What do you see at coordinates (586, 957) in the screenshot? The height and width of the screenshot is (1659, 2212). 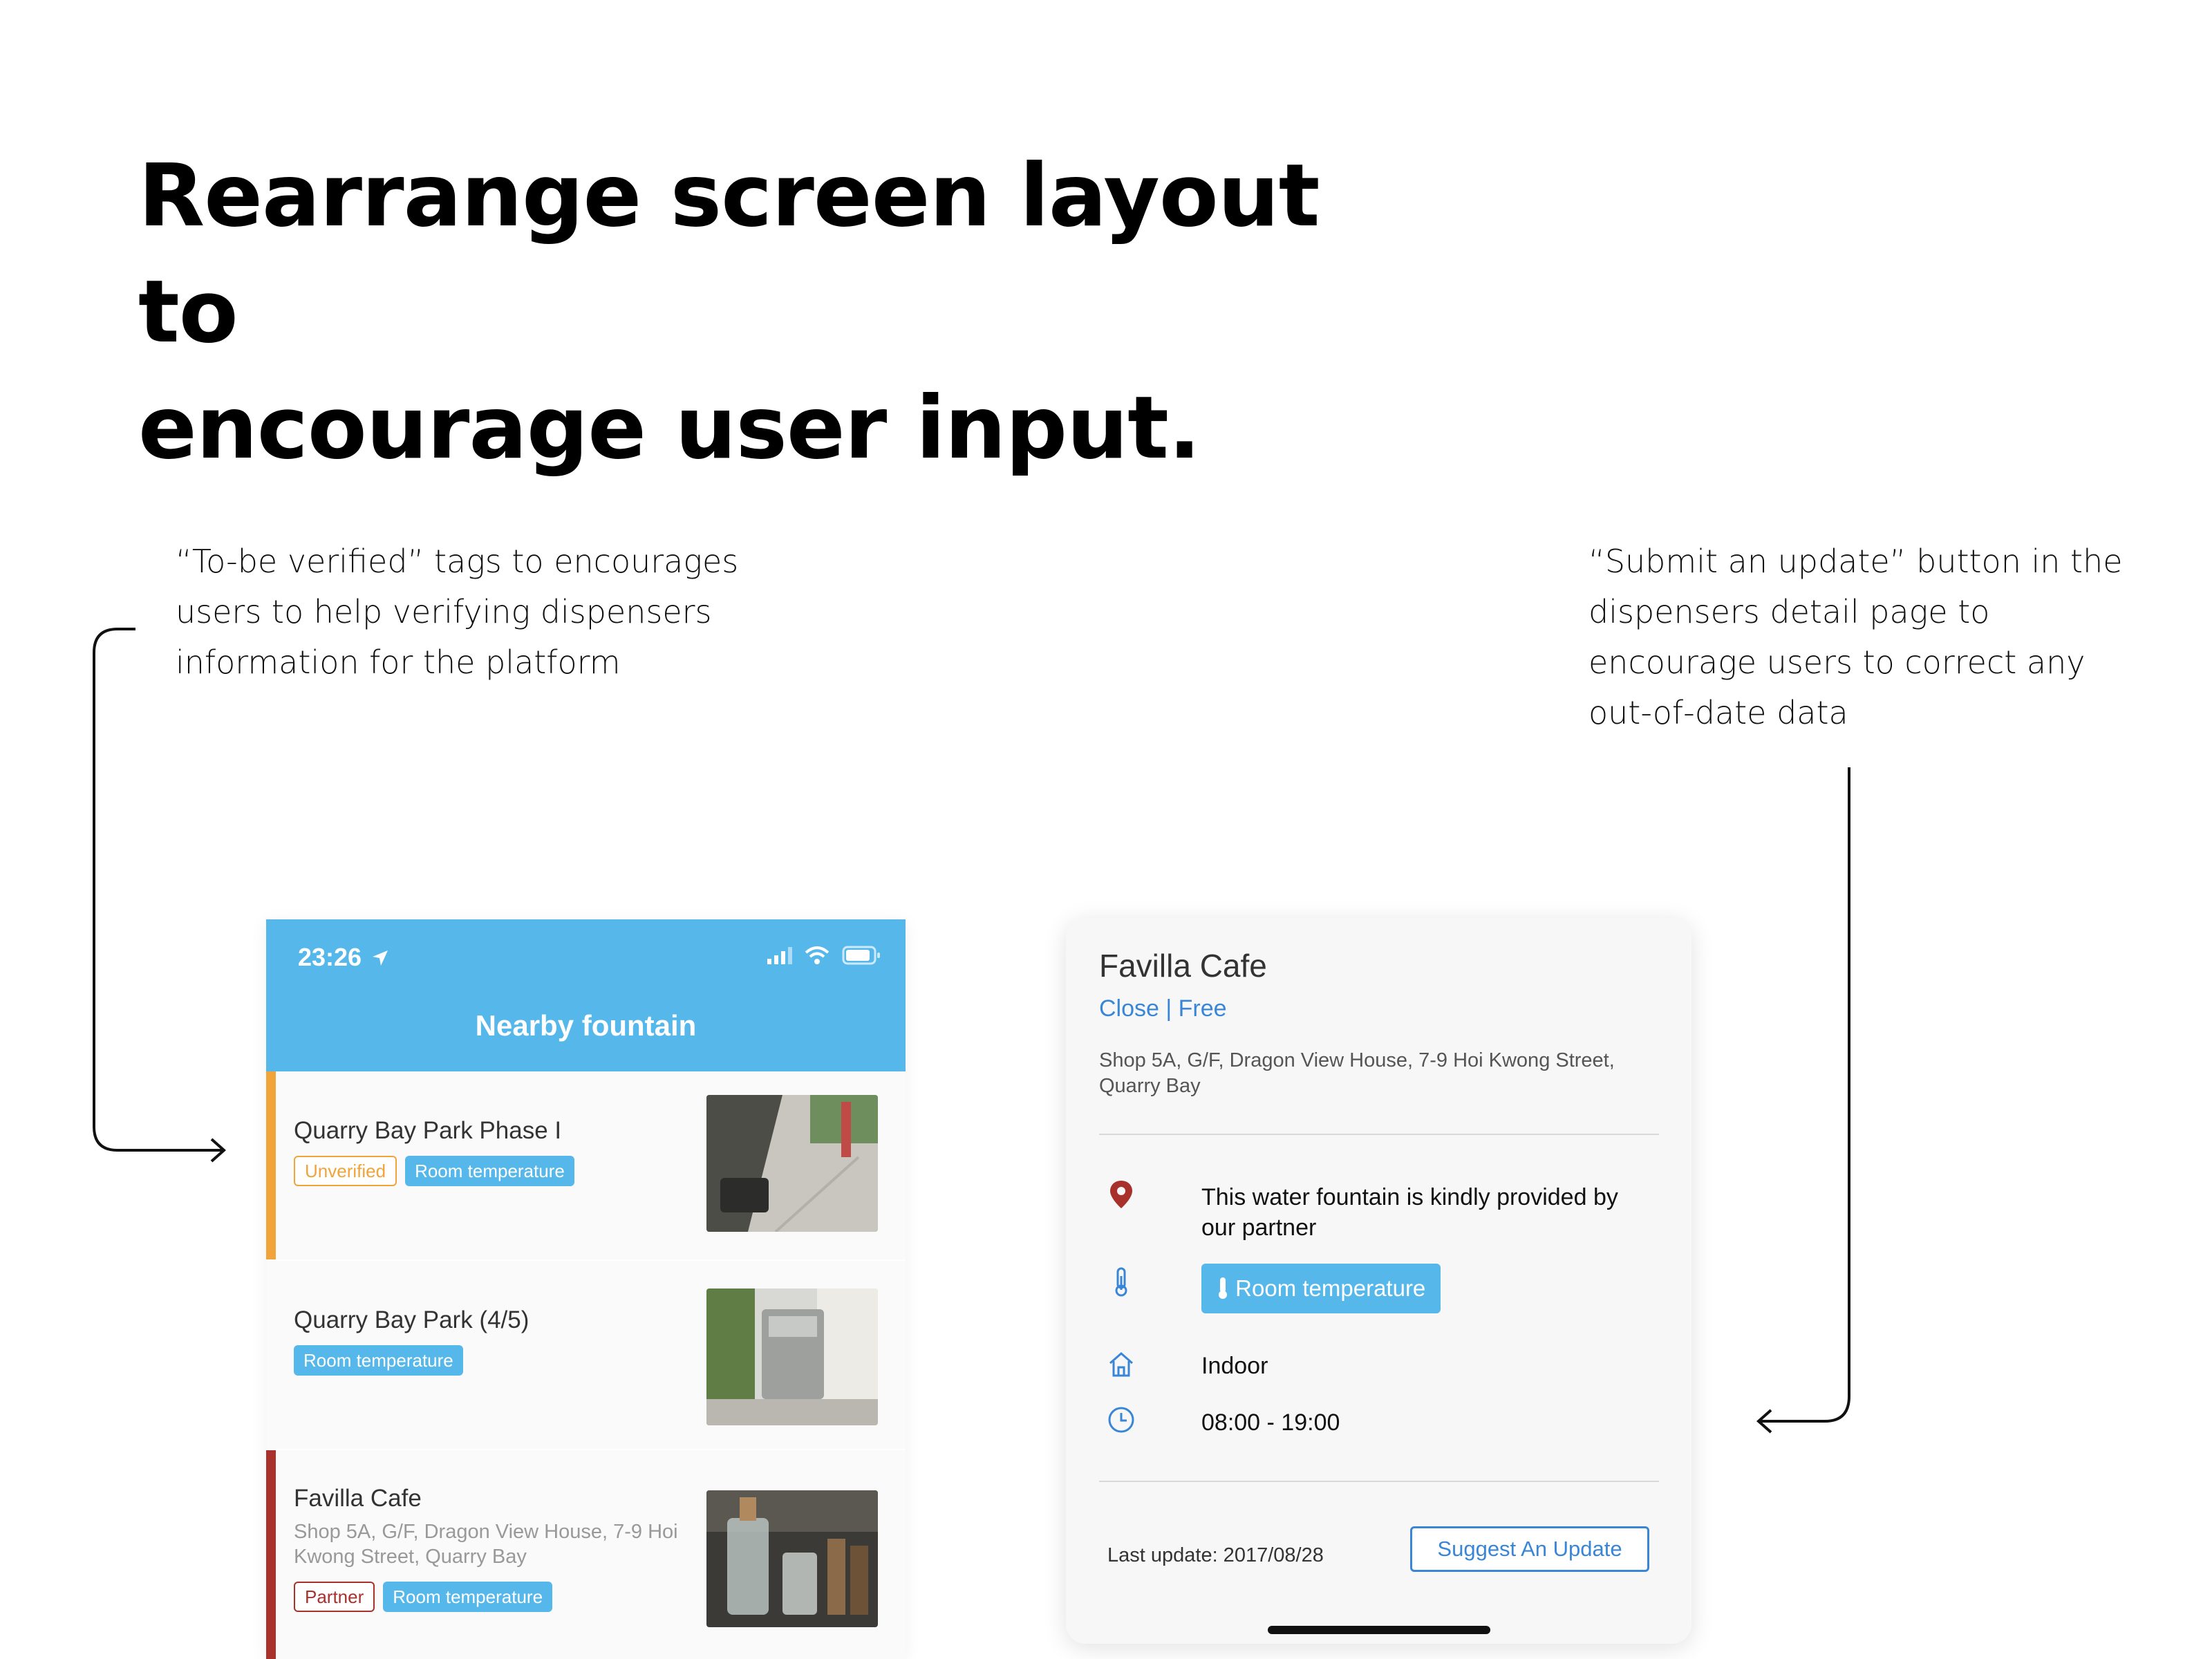 I see `status-bar: 23:26` at bounding box center [586, 957].